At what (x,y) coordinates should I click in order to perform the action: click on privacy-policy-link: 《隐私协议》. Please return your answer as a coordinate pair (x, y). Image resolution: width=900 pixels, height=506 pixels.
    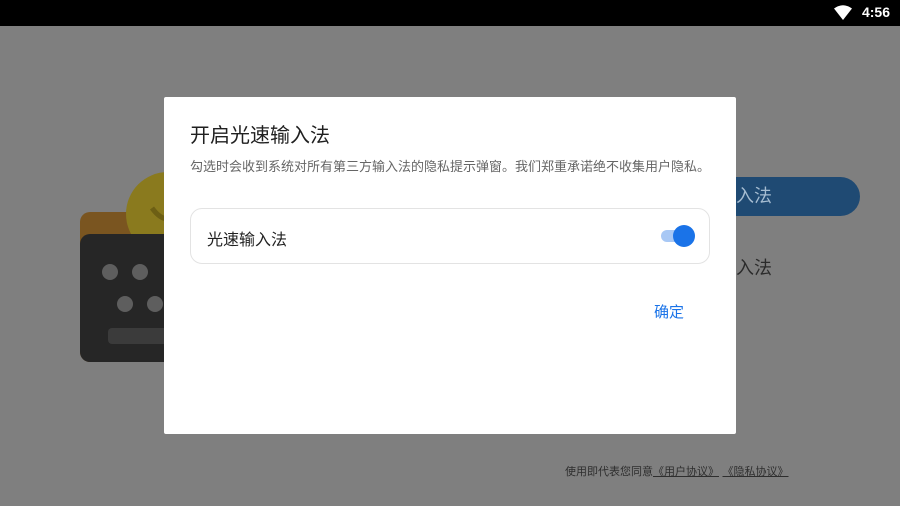
    Looking at the image, I should click on (756, 471).